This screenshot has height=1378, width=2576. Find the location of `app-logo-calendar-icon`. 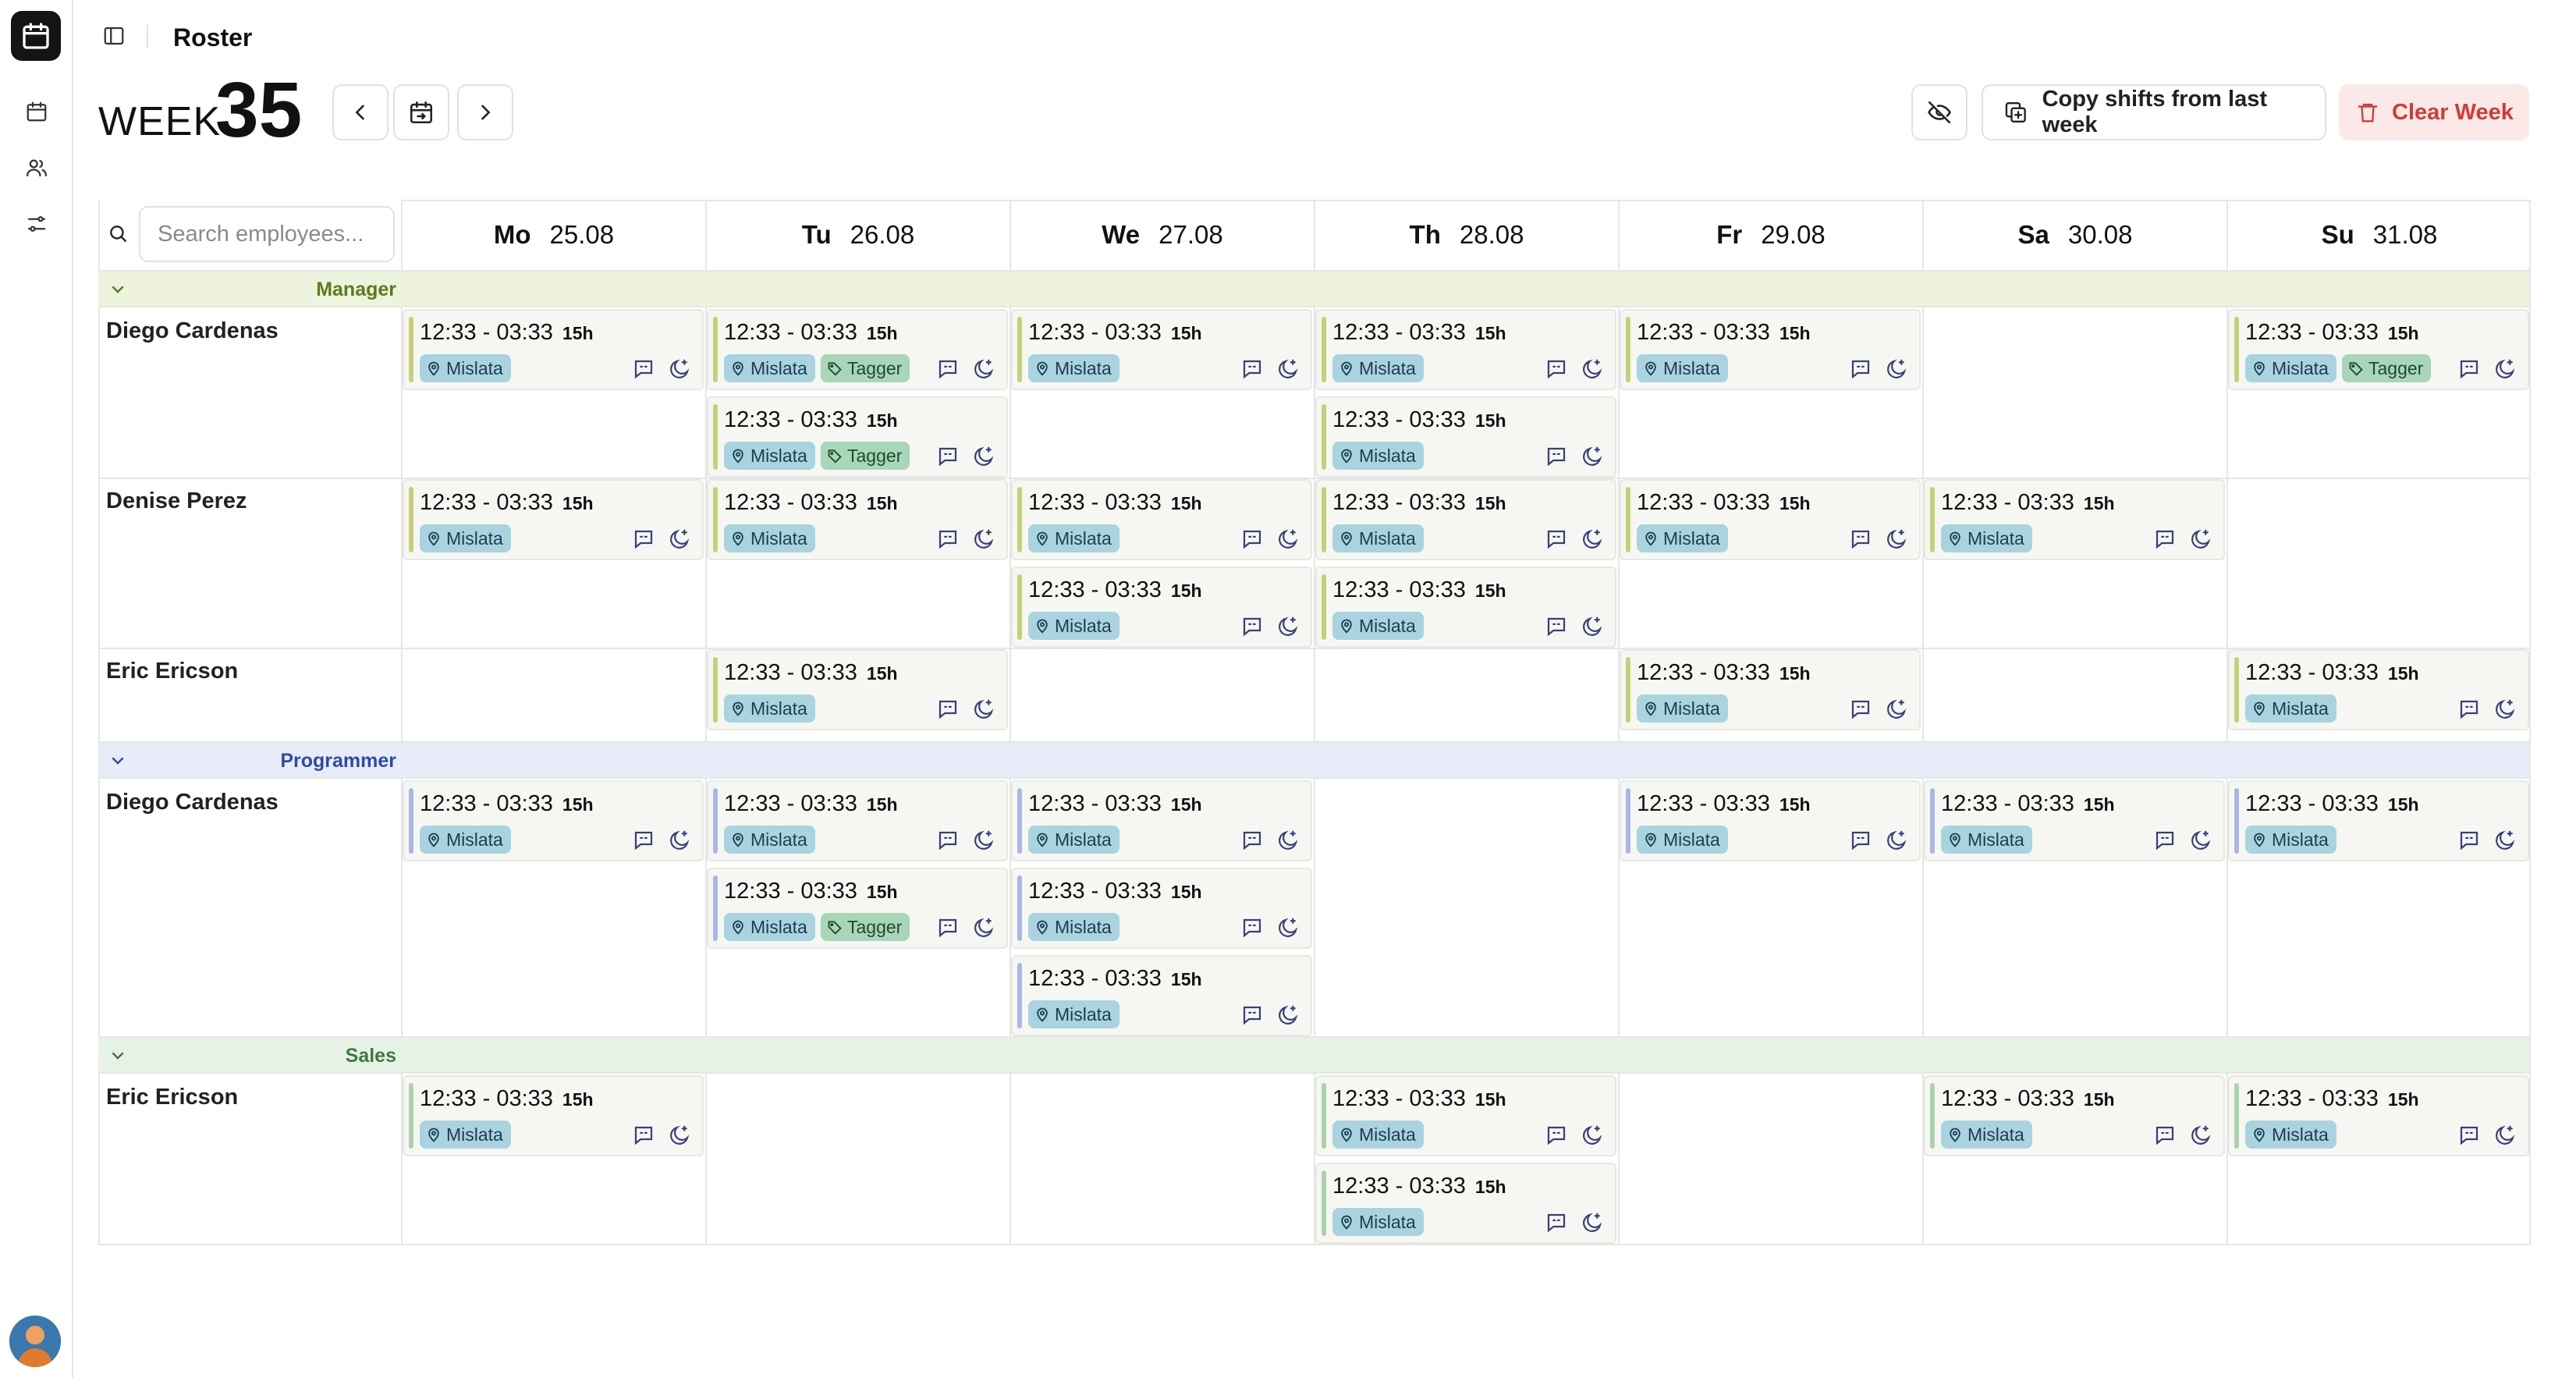

app-logo-calendar-icon is located at coordinates (36, 36).